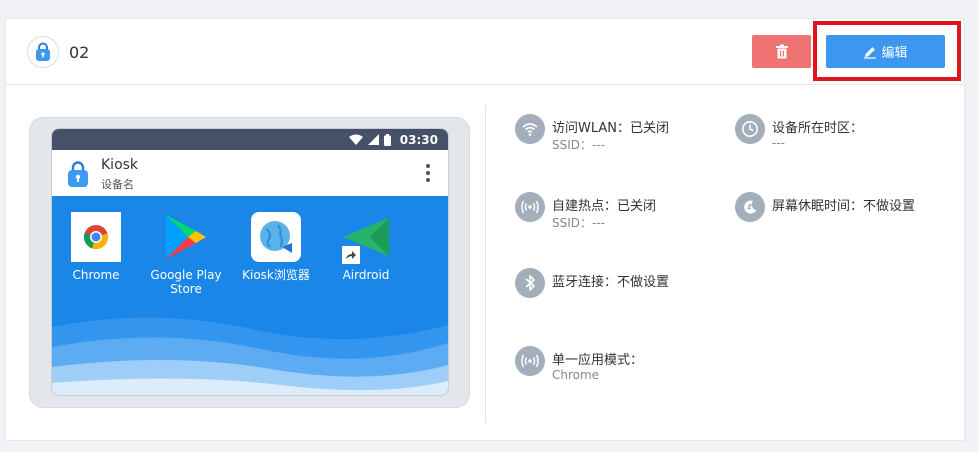 The height and width of the screenshot is (452, 979). What do you see at coordinates (844, 206) in the screenshot?
I see `sleep-title: 屏幕休眠时间：不做设置` at bounding box center [844, 206].